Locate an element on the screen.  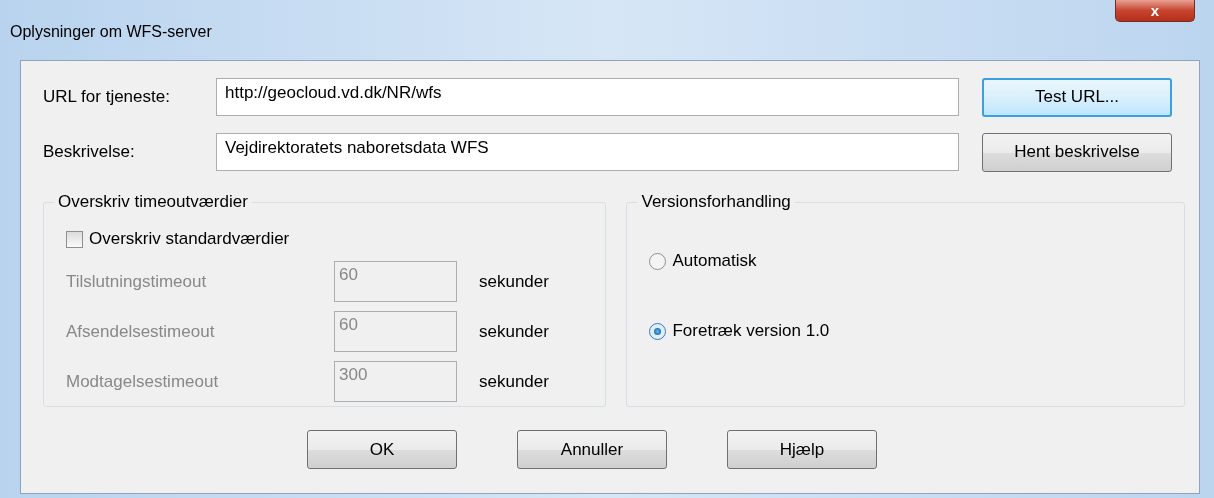
dialog-button: Hjælp is located at coordinates (802, 449).